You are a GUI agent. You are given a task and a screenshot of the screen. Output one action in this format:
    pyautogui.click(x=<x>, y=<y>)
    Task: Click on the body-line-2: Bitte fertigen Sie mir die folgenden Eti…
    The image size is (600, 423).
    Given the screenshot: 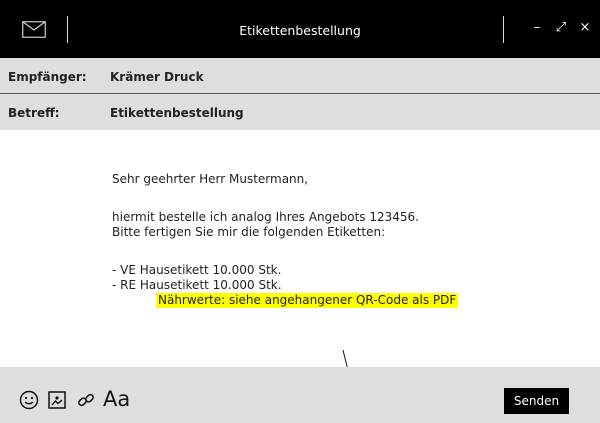 What is the action you would take?
    pyautogui.click(x=249, y=232)
    